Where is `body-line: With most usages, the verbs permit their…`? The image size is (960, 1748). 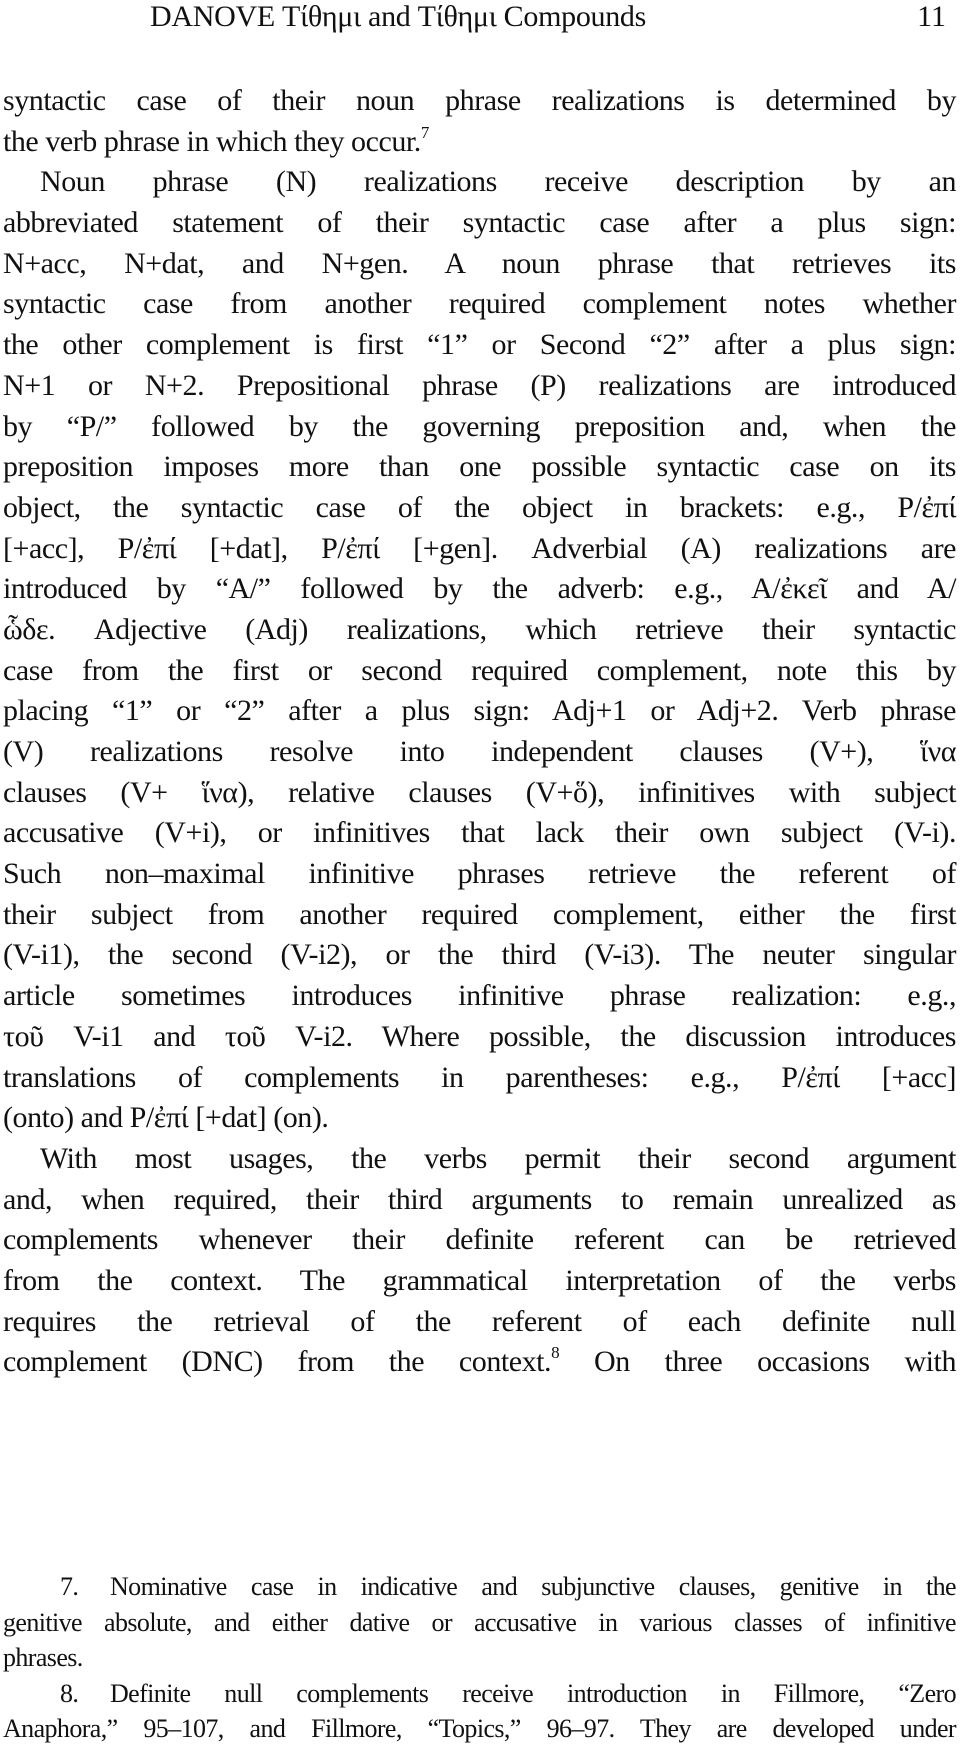 body-line: With most usages, the verbs permit their… is located at coordinates (479, 1159).